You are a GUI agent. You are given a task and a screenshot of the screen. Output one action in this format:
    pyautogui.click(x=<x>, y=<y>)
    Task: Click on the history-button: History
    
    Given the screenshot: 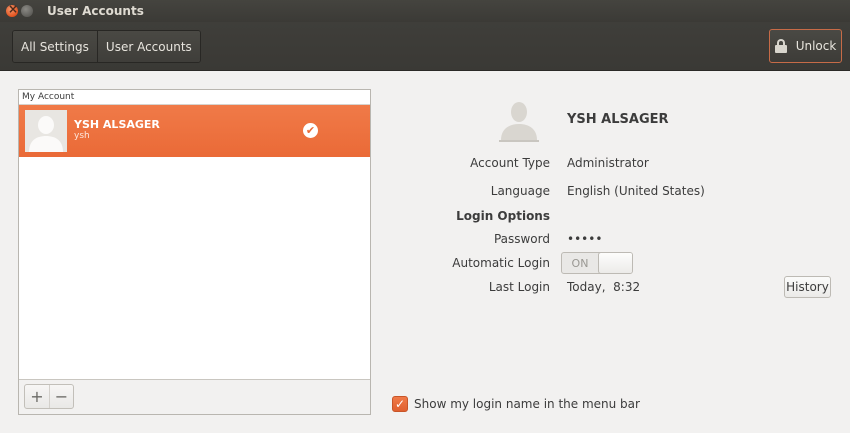 What is the action you would take?
    pyautogui.click(x=807, y=287)
    